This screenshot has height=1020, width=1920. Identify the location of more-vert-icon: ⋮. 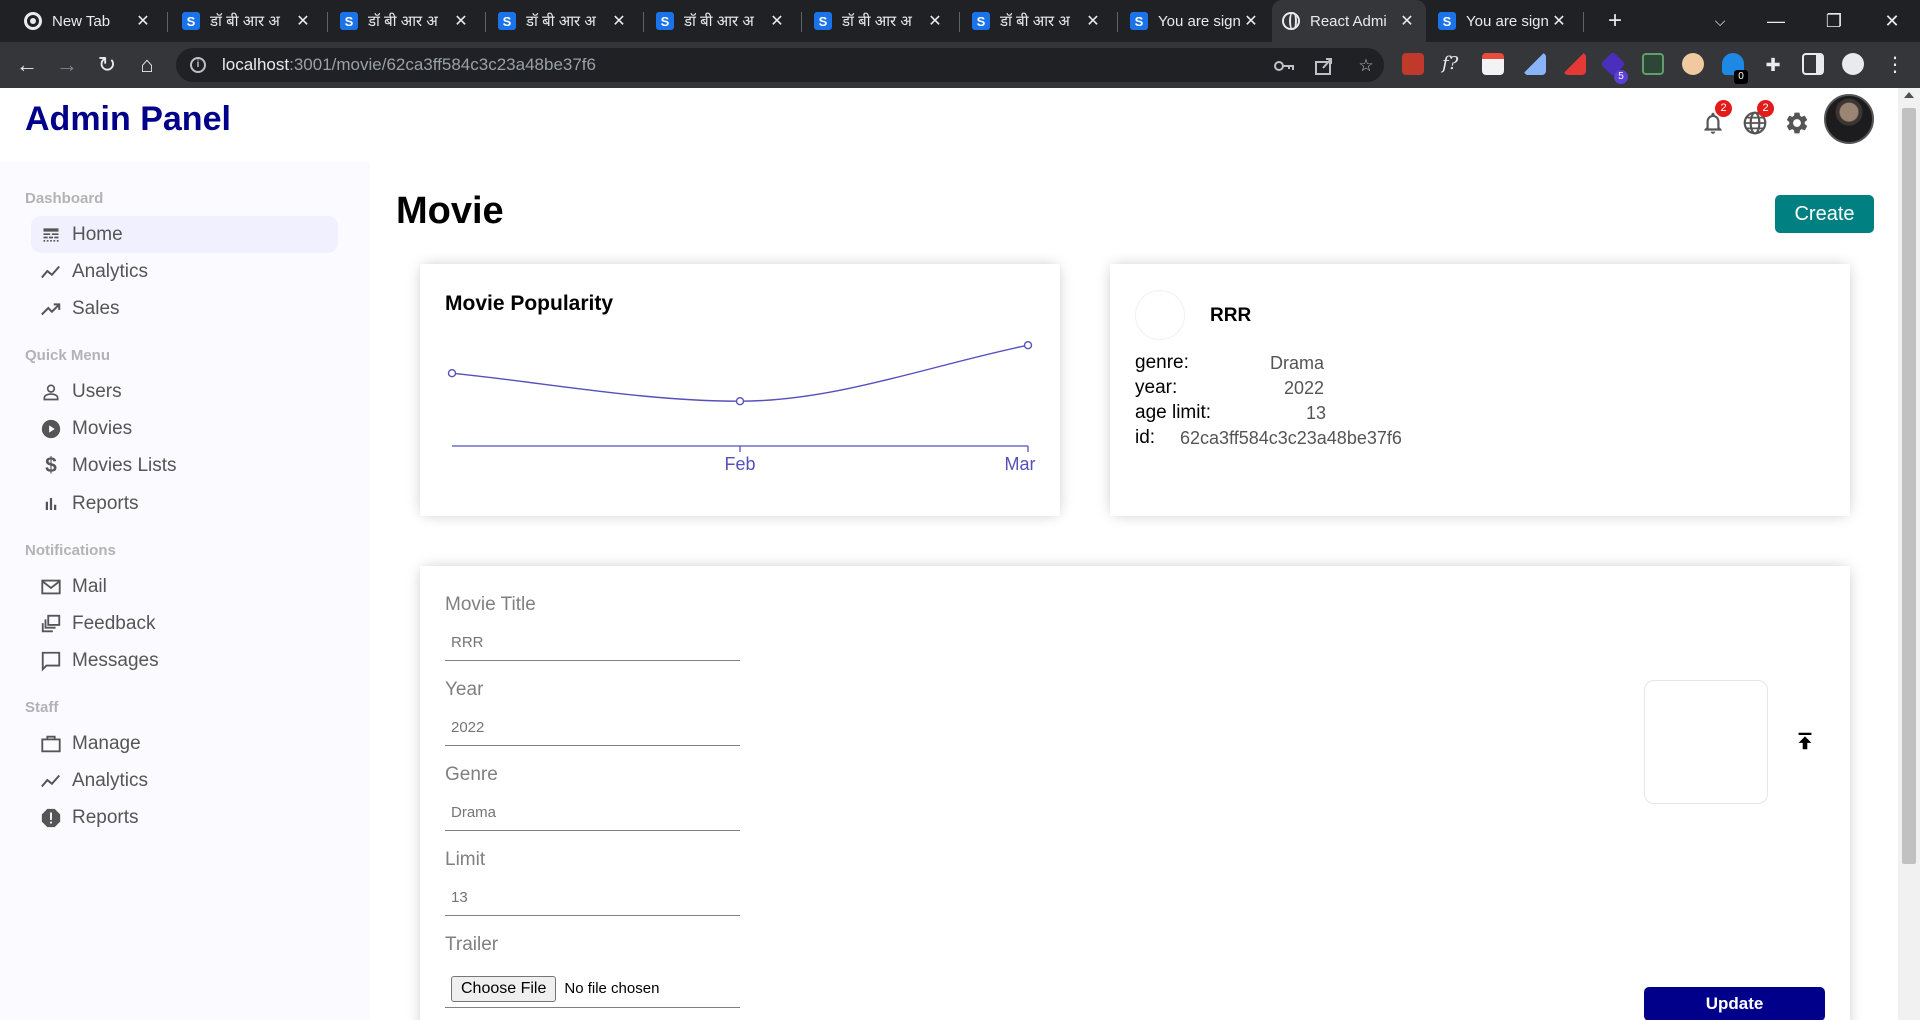
(1895, 65).